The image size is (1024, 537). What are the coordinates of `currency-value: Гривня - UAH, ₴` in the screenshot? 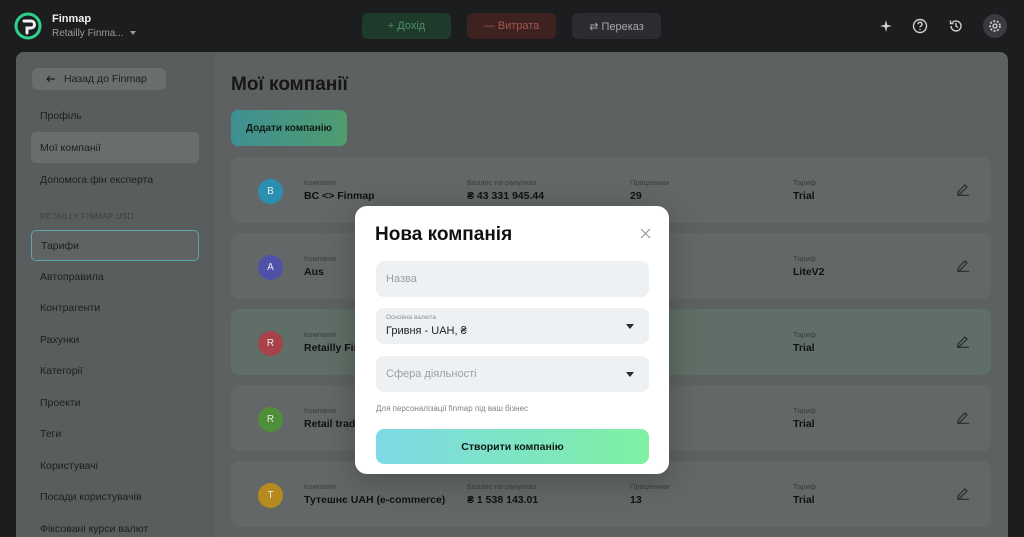 It's located at (426, 331).